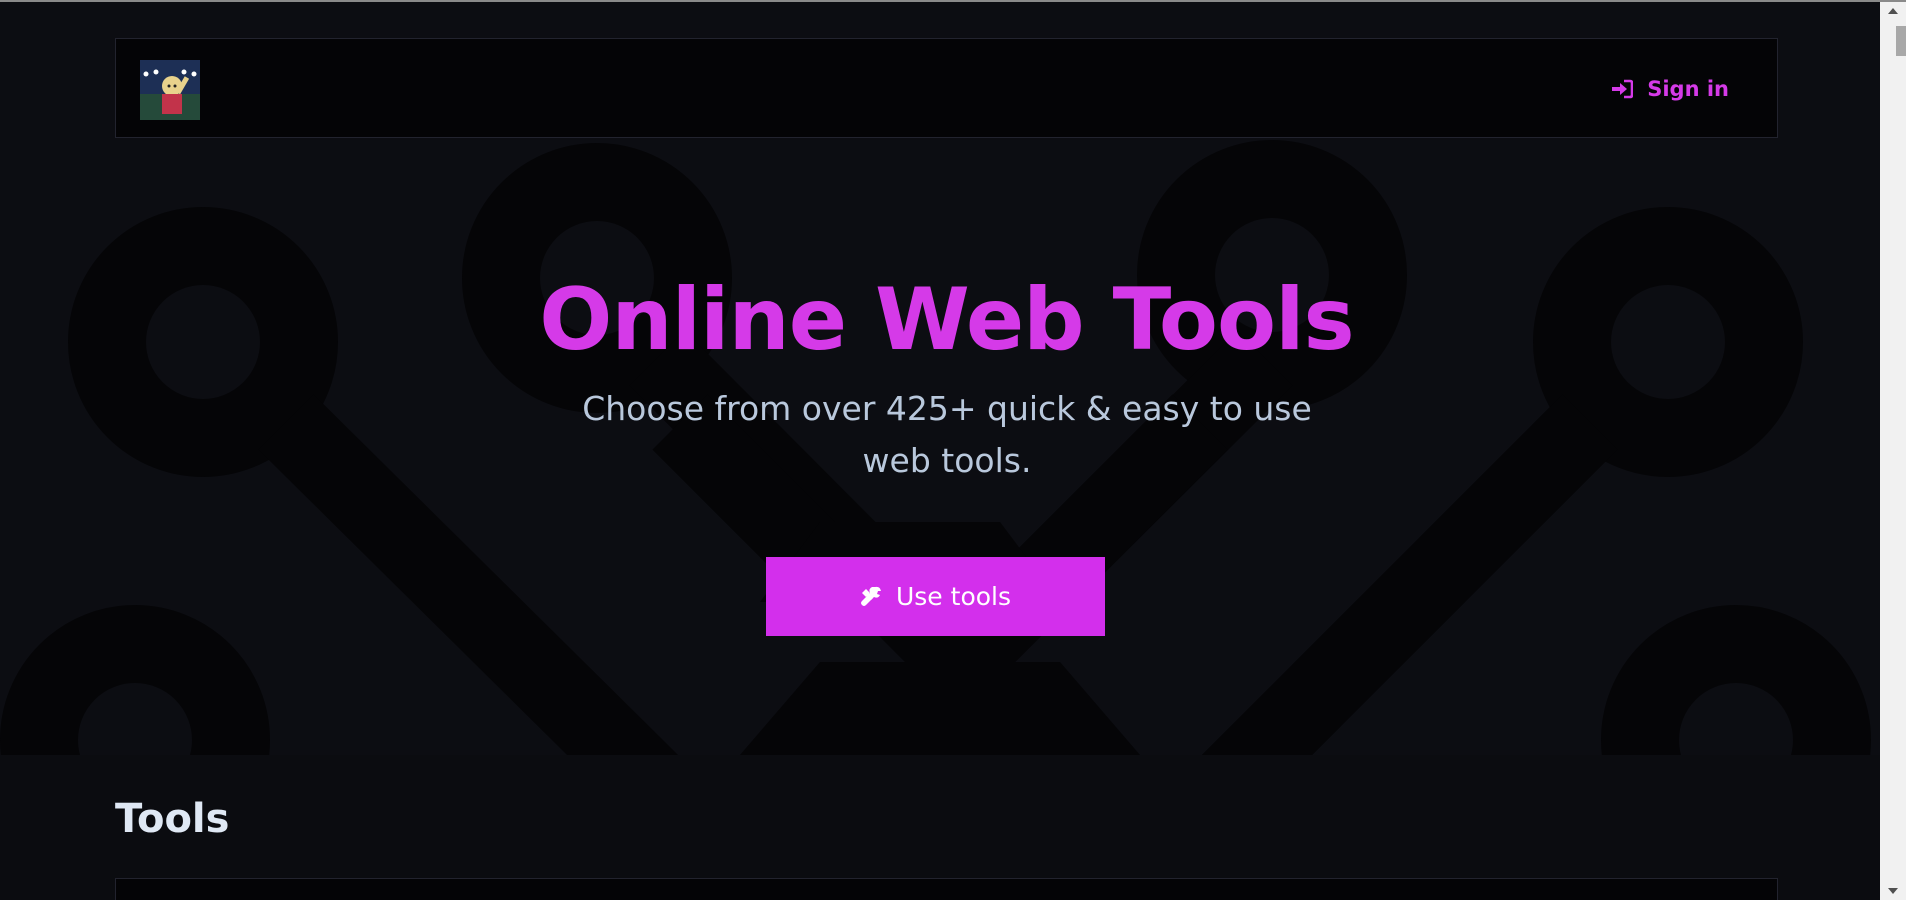  What do you see at coordinates (946, 889) in the screenshot?
I see `tools-panel` at bounding box center [946, 889].